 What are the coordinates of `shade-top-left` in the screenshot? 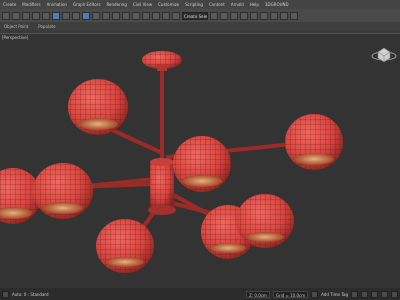 It's located at (98, 107).